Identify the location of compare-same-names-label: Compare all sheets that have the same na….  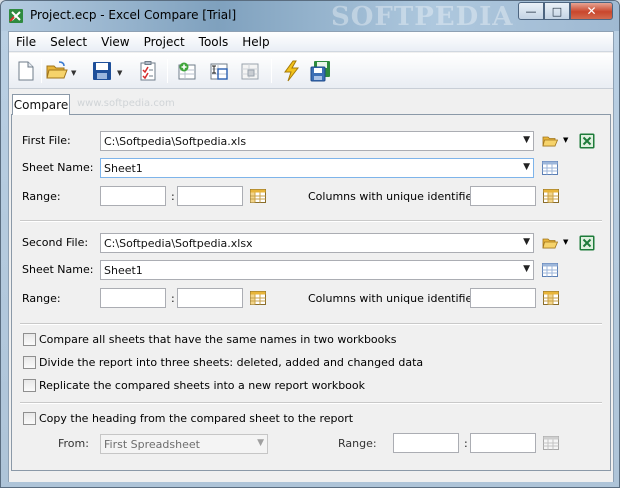
(218, 339).